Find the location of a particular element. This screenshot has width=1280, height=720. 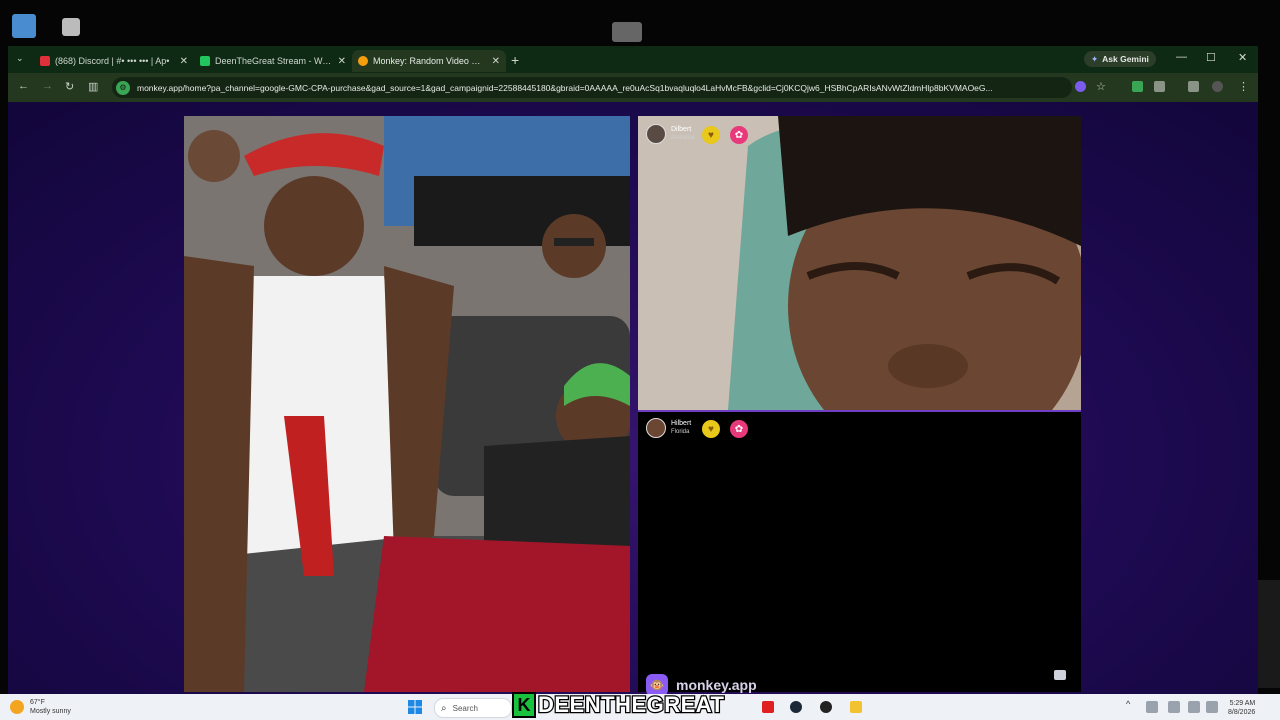

sidebar-toggle-icon: ▥ is located at coordinates (93, 86).